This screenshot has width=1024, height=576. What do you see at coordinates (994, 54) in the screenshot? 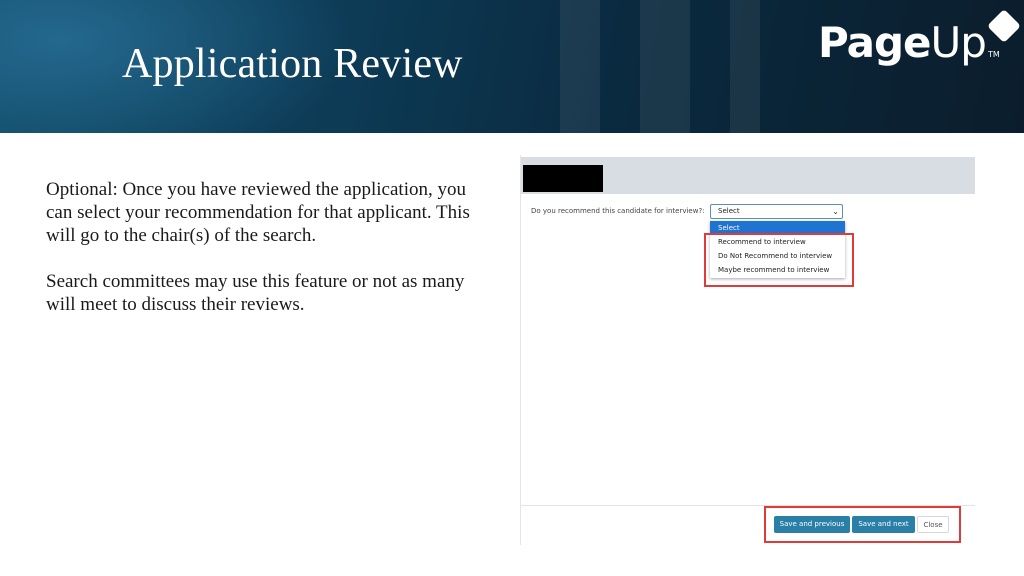
I see `logo-trademark: TM` at bounding box center [994, 54].